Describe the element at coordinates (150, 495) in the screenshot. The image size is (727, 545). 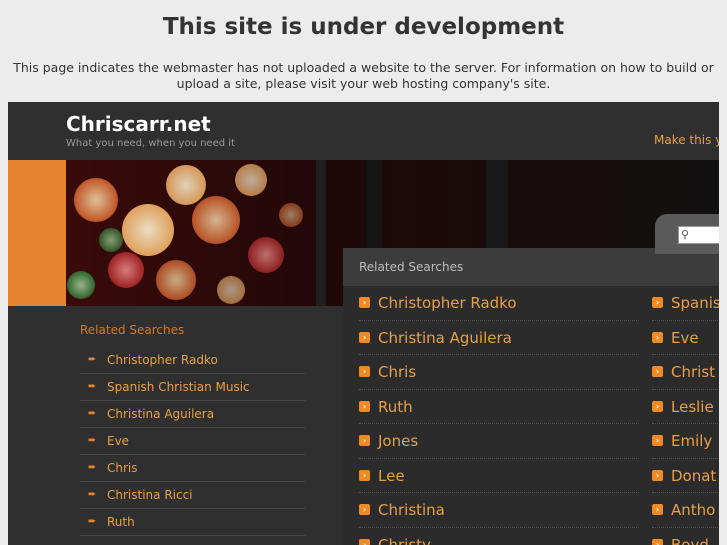
I see `sidebar-item-label: Christina Ricci` at that location.